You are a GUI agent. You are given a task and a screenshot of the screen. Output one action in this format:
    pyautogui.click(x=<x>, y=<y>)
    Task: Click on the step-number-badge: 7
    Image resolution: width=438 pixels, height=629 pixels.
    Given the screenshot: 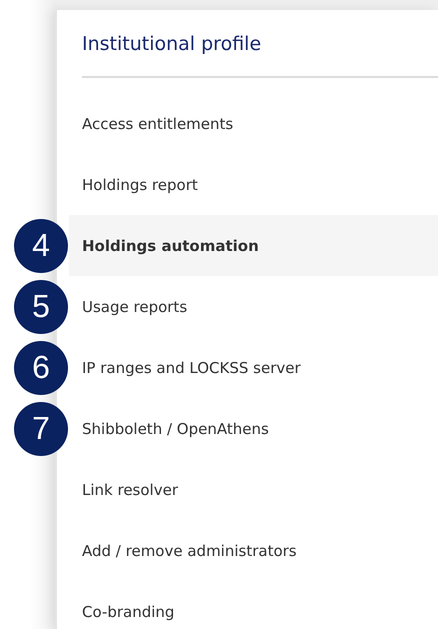 What is the action you would take?
    pyautogui.click(x=41, y=429)
    